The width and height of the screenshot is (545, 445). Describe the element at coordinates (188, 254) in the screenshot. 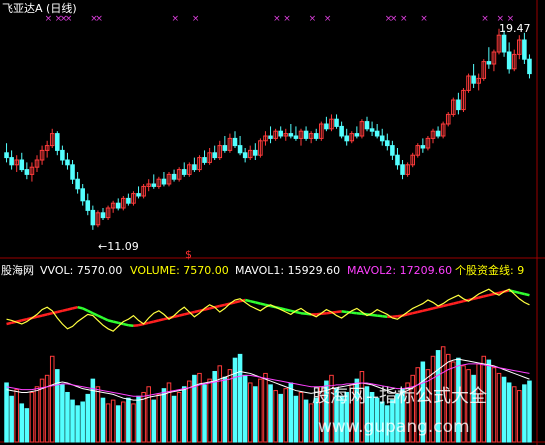

I see `signal-marker-dollar: $` at that location.